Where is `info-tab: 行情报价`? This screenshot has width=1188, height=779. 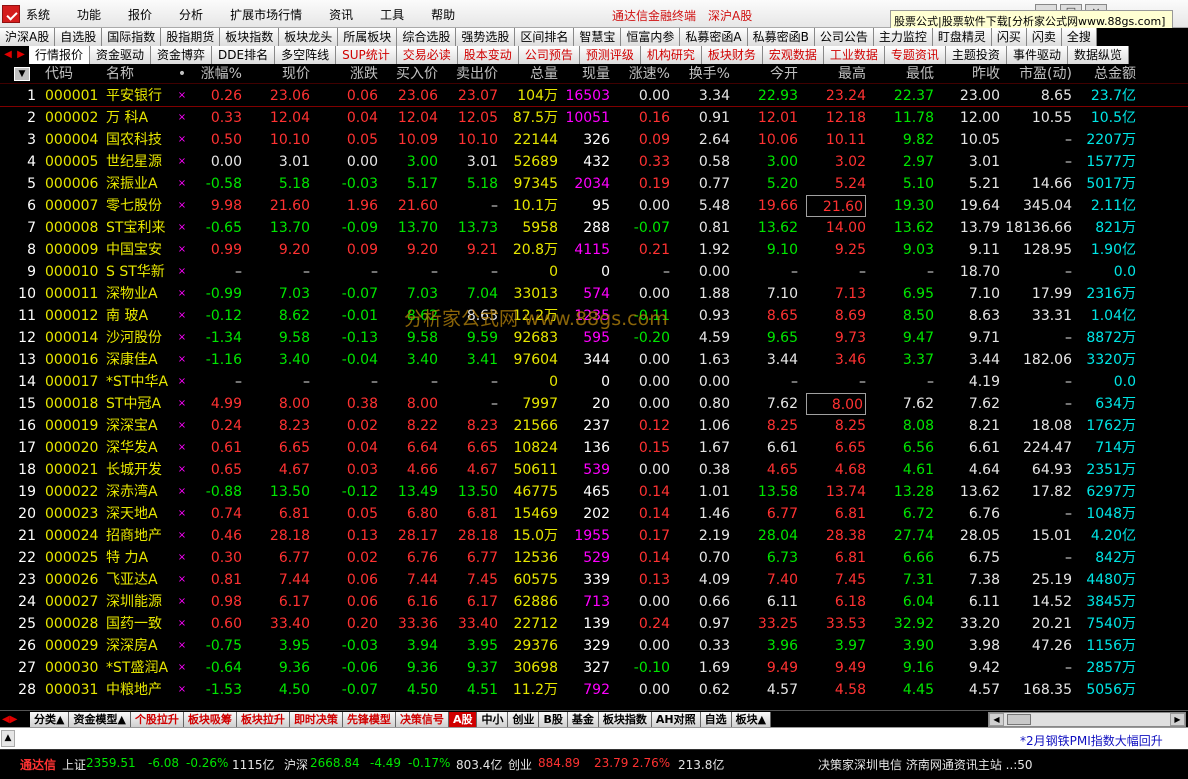 info-tab: 行情报价 is located at coordinates (60, 55).